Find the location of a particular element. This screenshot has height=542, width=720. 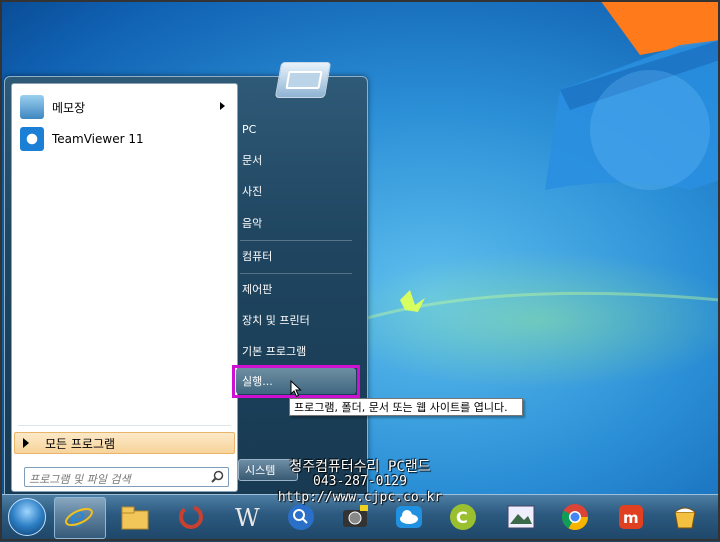

svg-text: m is located at coordinates (631, 518).